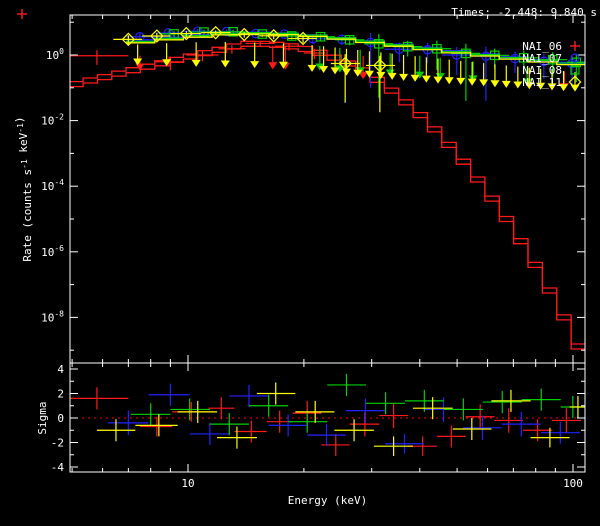  Describe the element at coordinates (60, 369) in the screenshot. I see `sigma-tick-label: 4` at that location.